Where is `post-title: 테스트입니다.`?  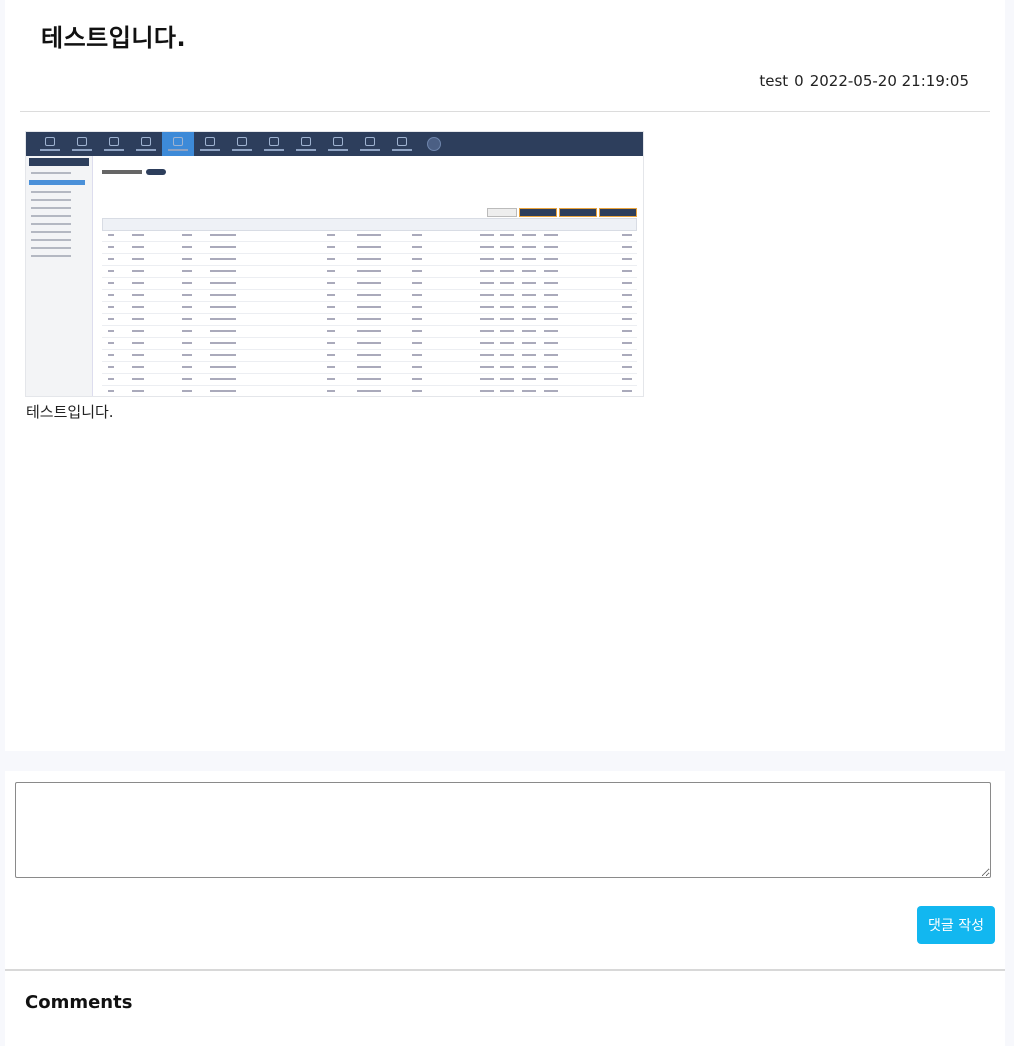 post-title: 테스트입니다. is located at coordinates (114, 38).